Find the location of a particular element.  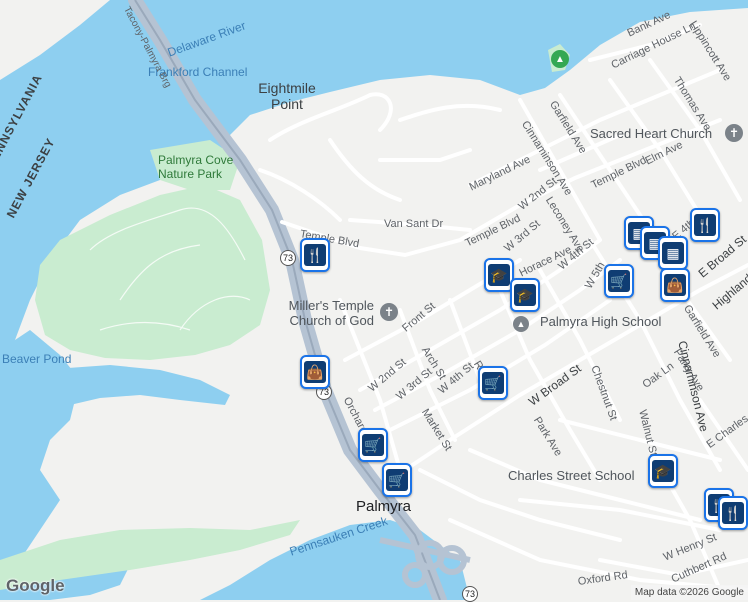

poi-millers-temple: Miller's Temple Church of God is located at coordinates (325, 313).